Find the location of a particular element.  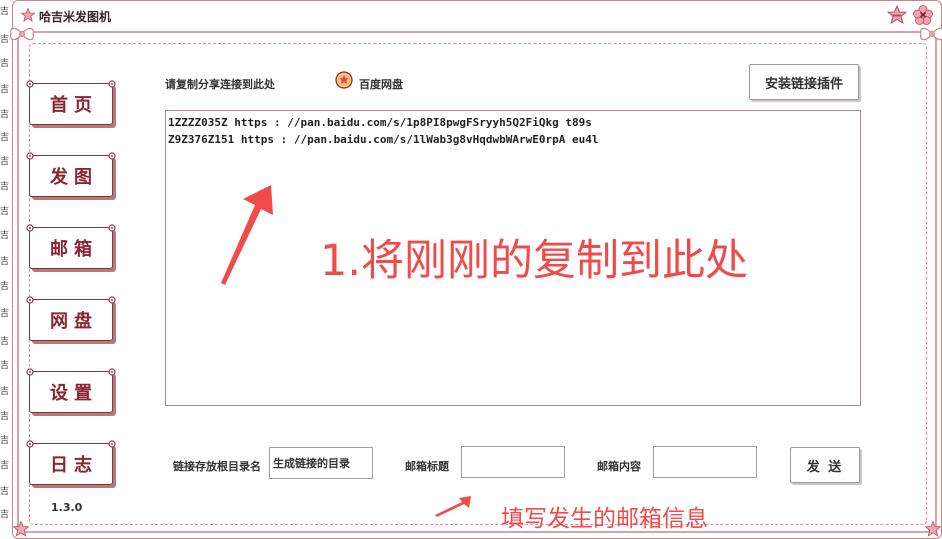

baidu-pan-label: 百度网盘 is located at coordinates (381, 84).